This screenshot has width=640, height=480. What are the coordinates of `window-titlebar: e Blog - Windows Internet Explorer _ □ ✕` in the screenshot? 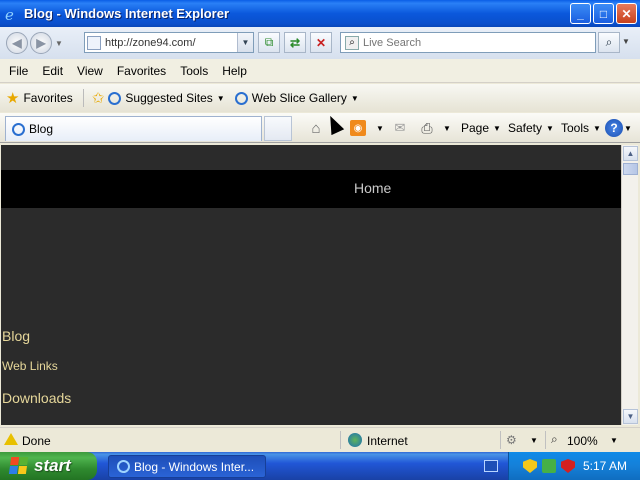 It's located at (320, 13).